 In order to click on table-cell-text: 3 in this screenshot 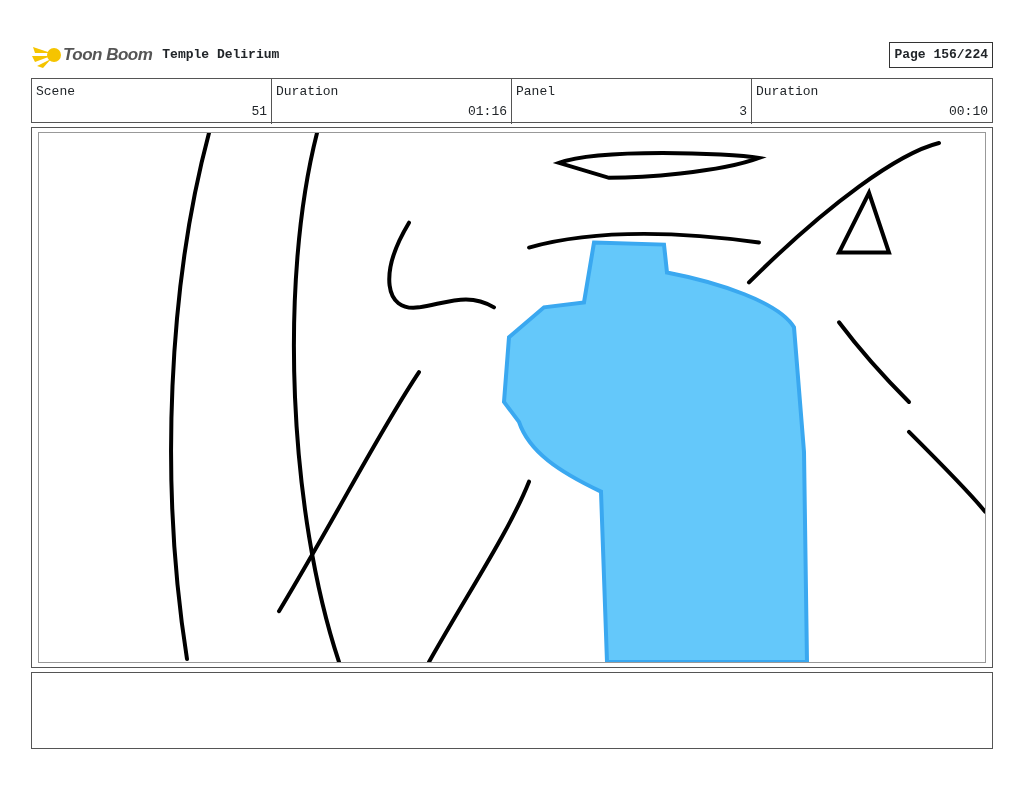, I will do `click(743, 111)`.